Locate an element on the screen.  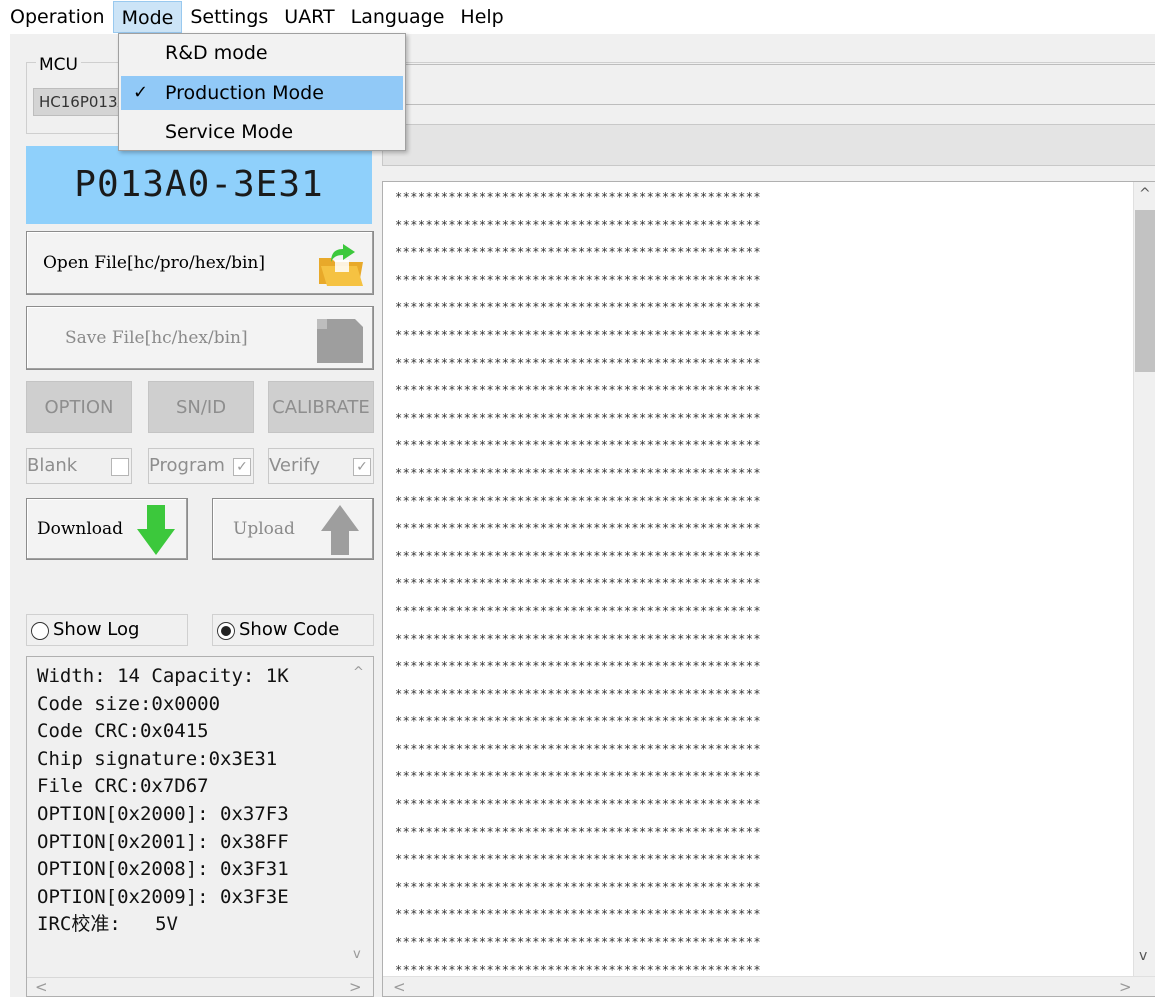
program-checkbox: ✓ is located at coordinates (242, 467).